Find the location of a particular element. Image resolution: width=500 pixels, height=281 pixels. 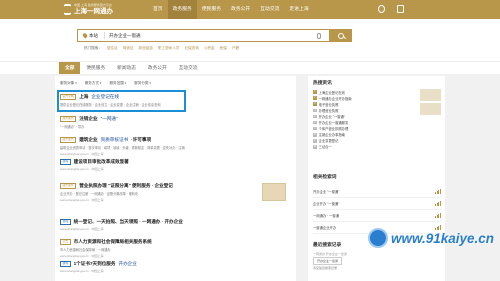

popularity-bars-icon is located at coordinates (438, 191).